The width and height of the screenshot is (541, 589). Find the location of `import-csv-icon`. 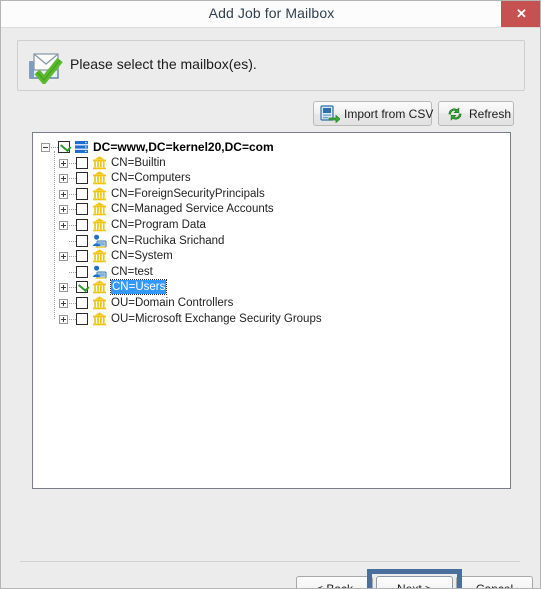

import-csv-icon is located at coordinates (330, 114).